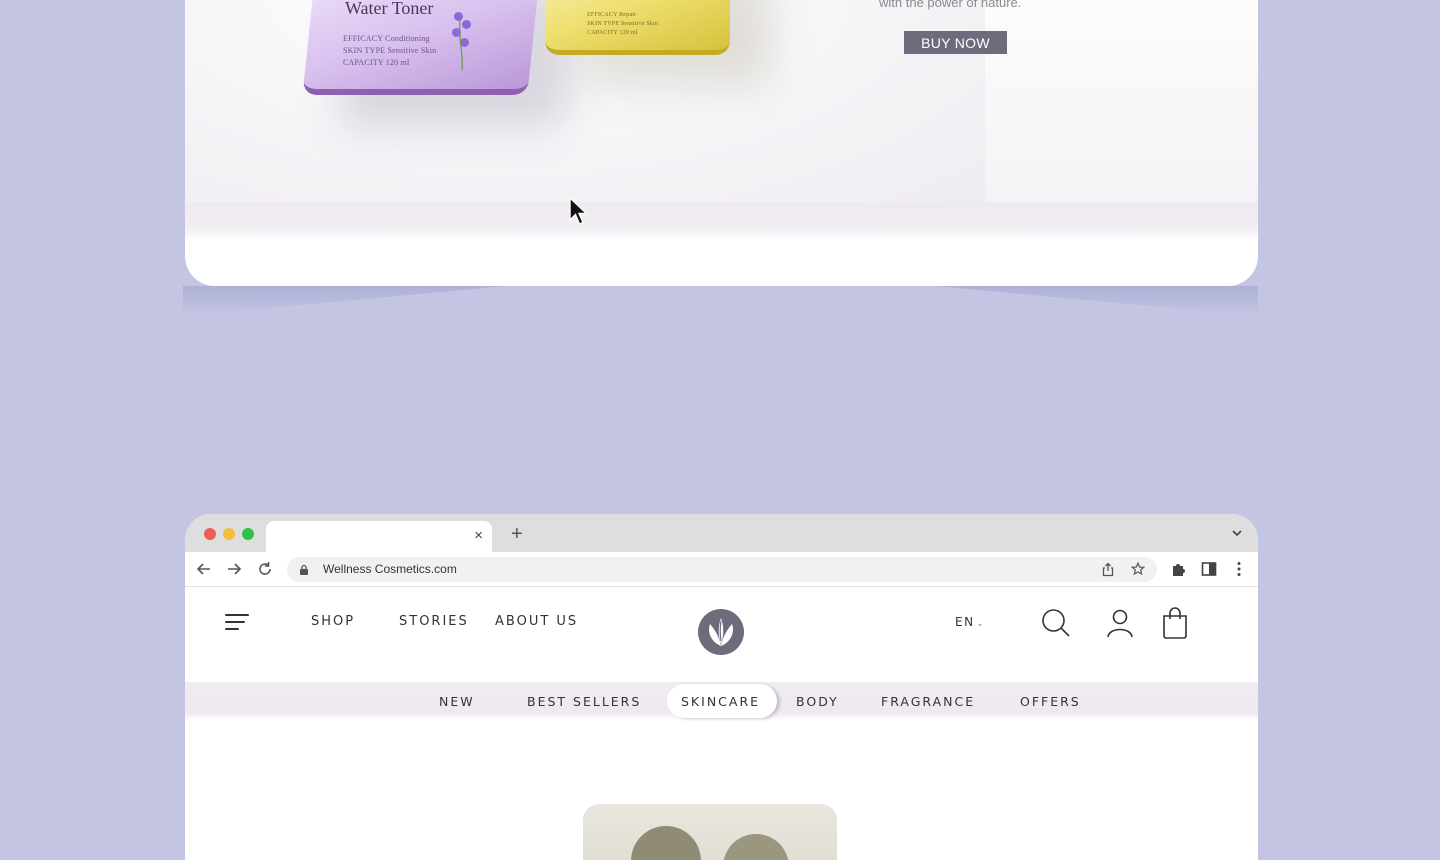 The image size is (1440, 860). Describe the element at coordinates (720, 301) in the screenshot. I see `top-card-shadow` at that location.